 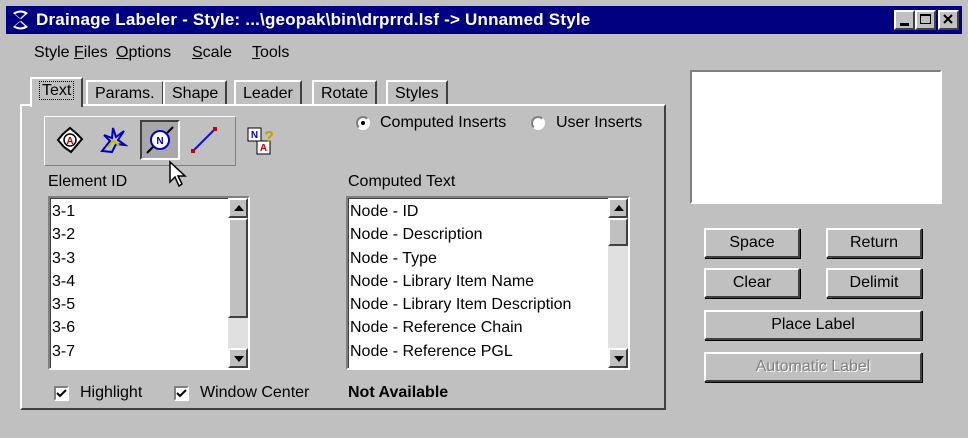 I want to click on window-center-label: Window Center, so click(x=255, y=392).